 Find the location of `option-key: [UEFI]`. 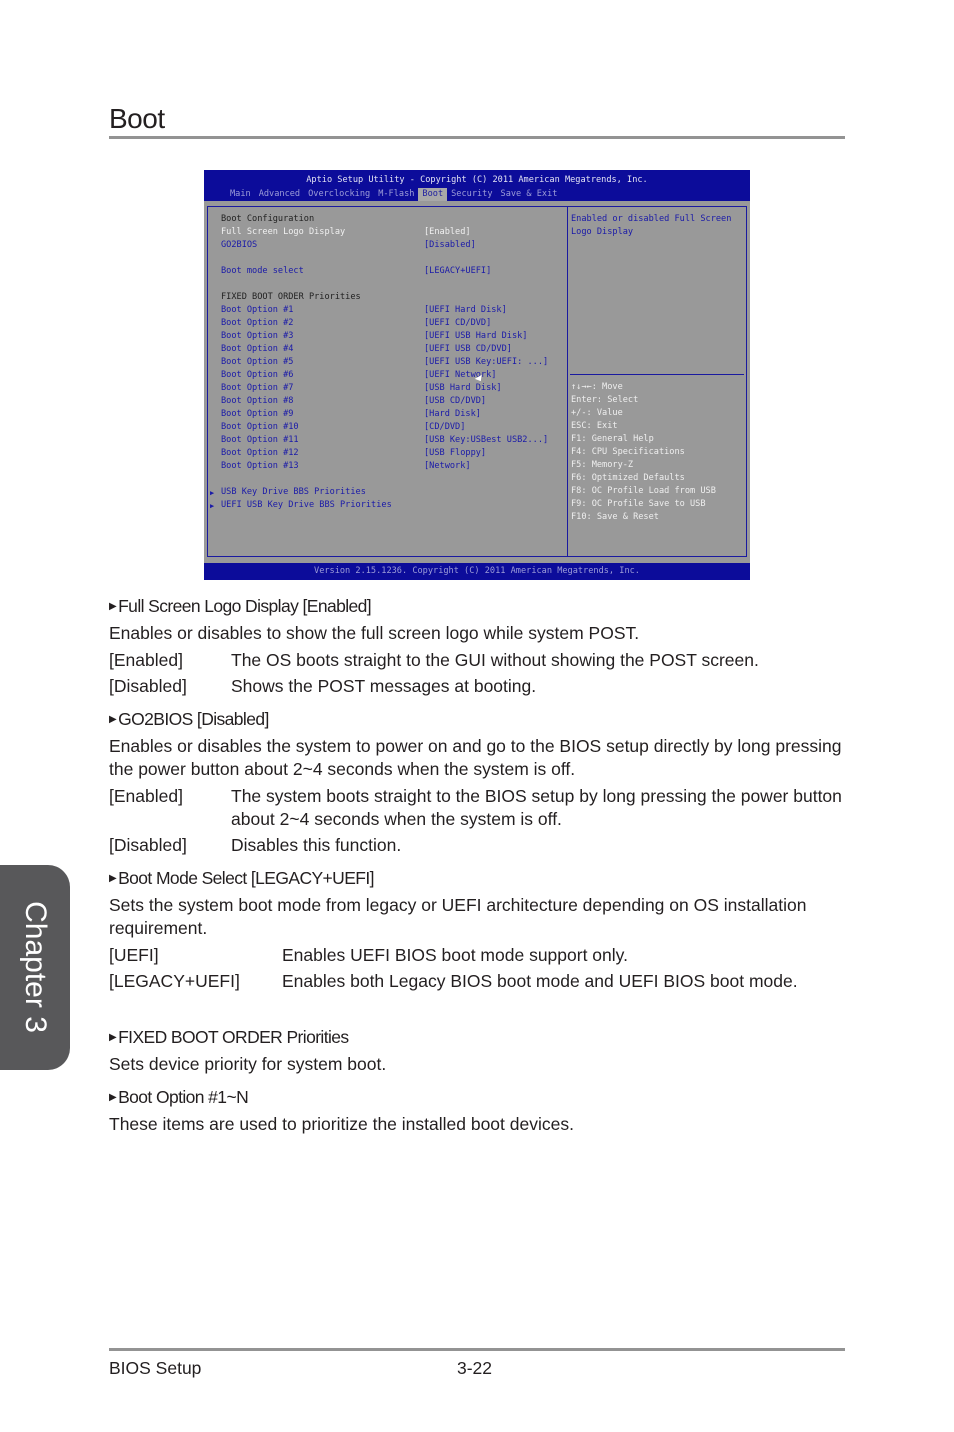

option-key: [UEFI] is located at coordinates (134, 955).